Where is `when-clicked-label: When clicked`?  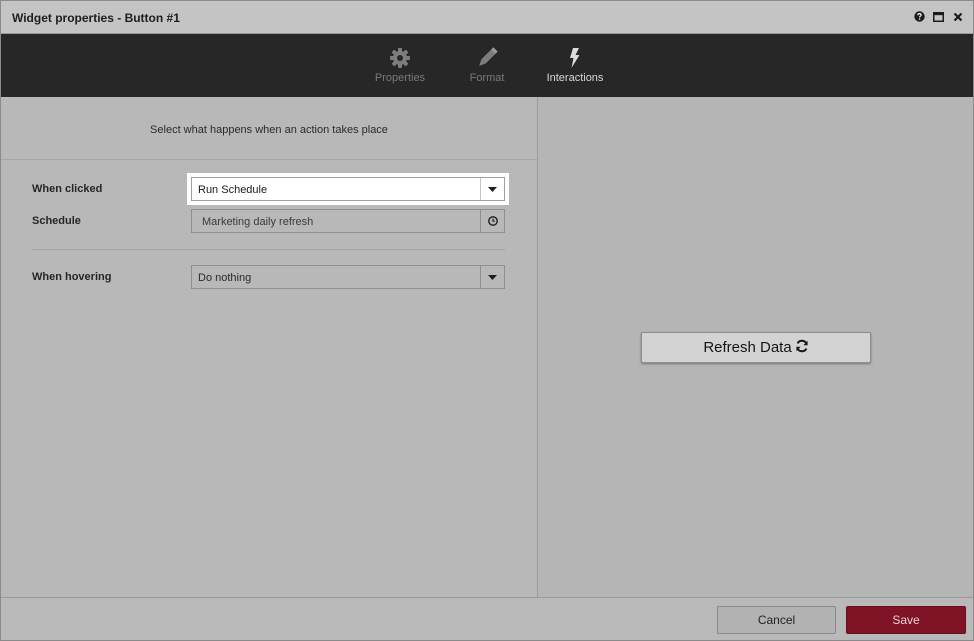
when-clicked-label: When clicked is located at coordinates (67, 189).